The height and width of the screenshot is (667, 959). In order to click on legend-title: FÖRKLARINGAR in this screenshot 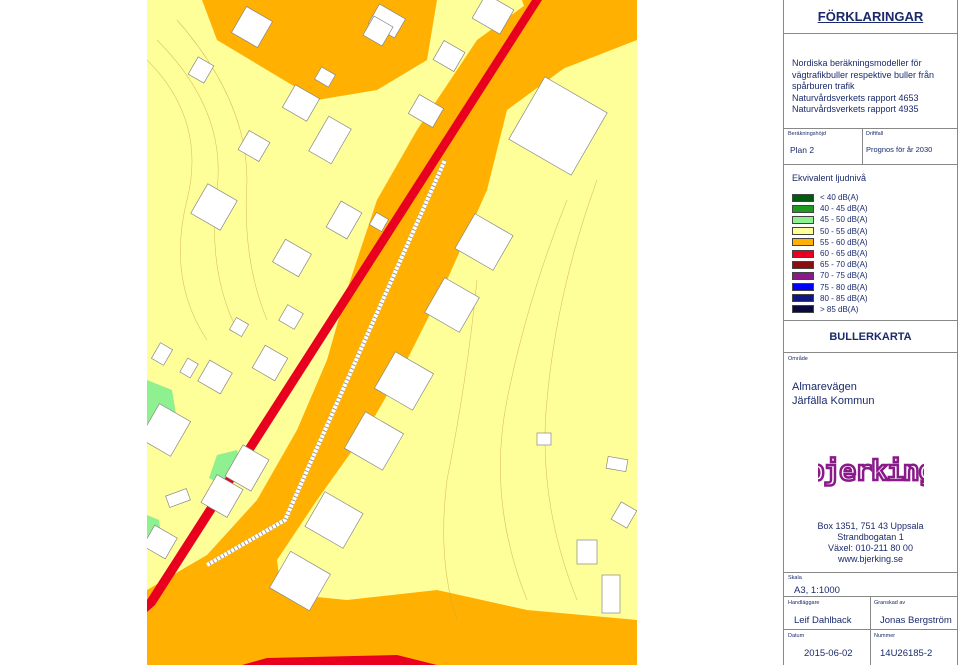, I will do `click(870, 16)`.